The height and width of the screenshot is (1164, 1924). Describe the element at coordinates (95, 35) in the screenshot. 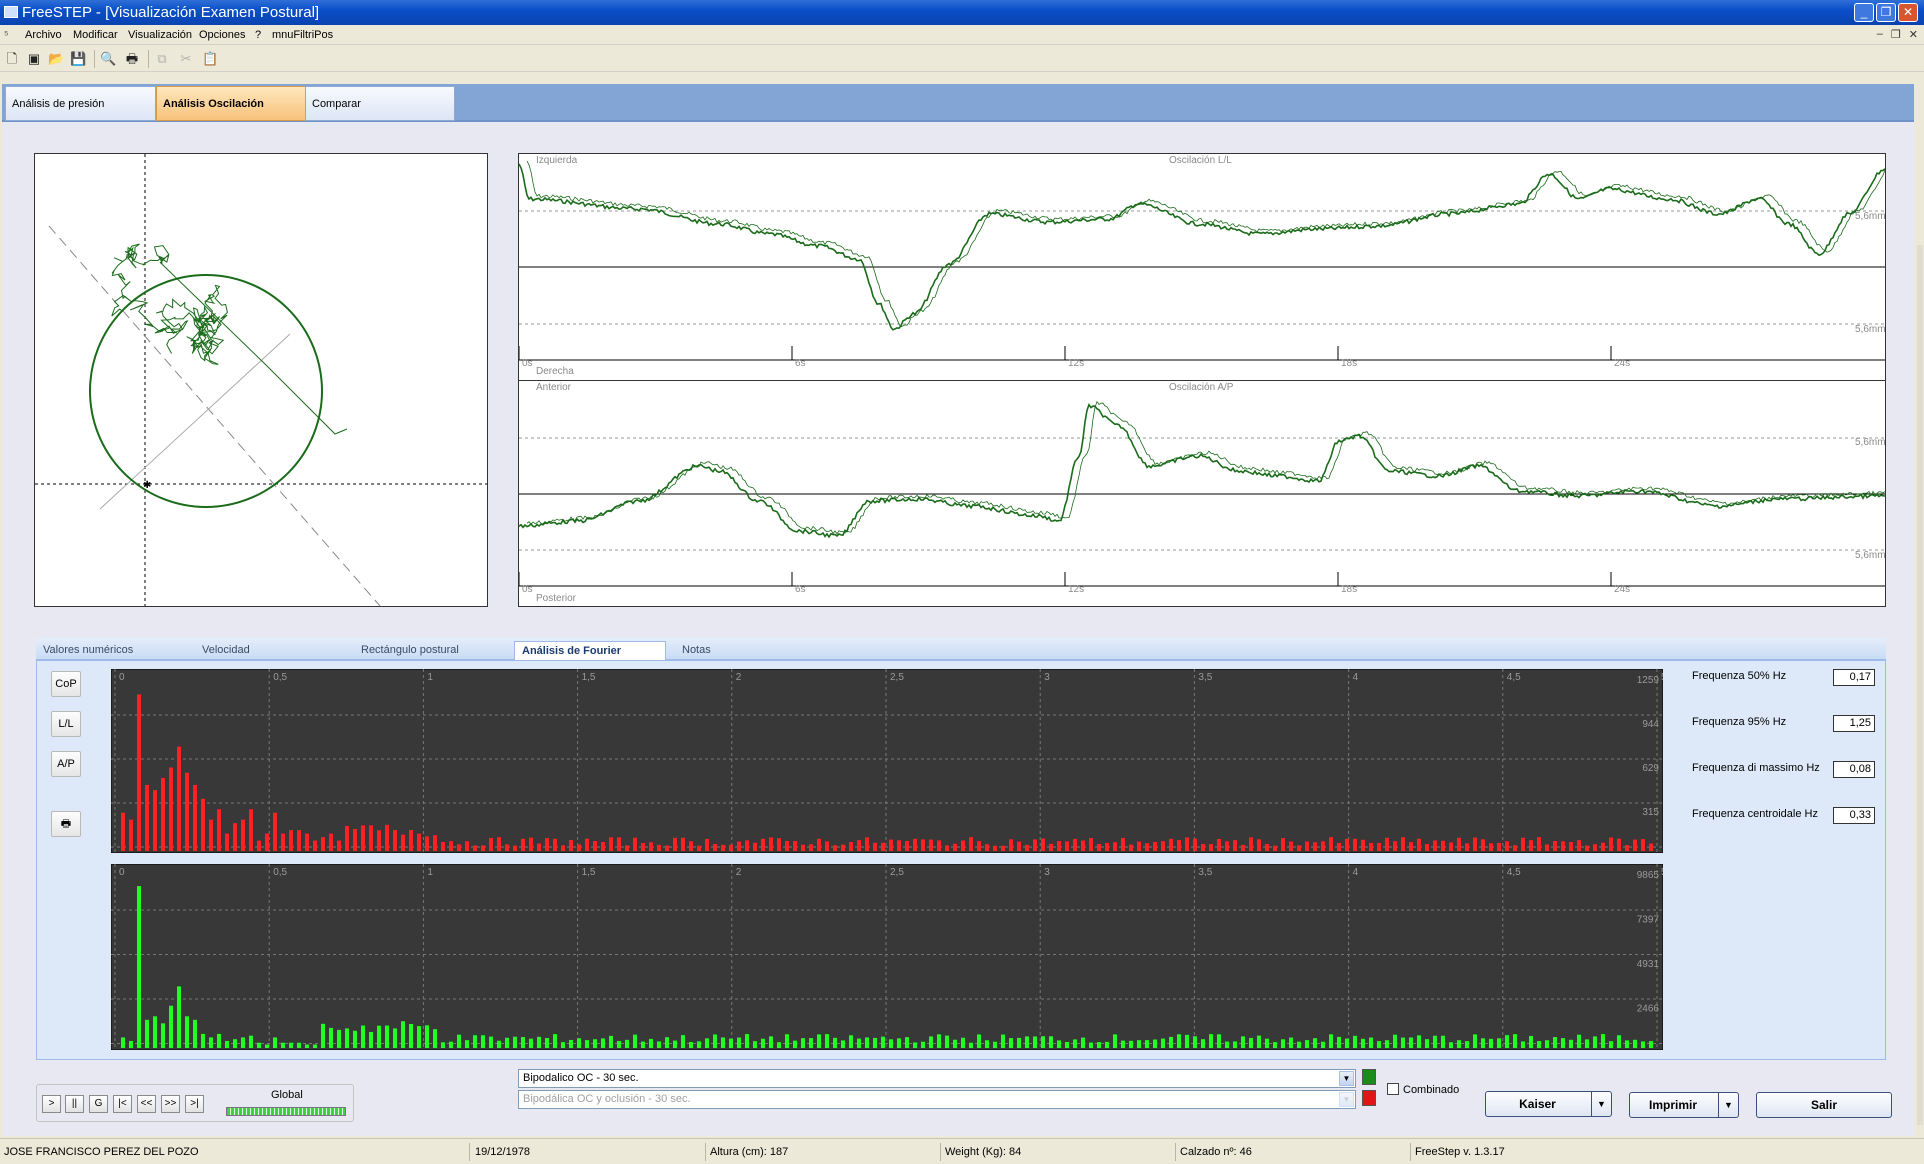

I see `menu-modificar: Modificar` at that location.